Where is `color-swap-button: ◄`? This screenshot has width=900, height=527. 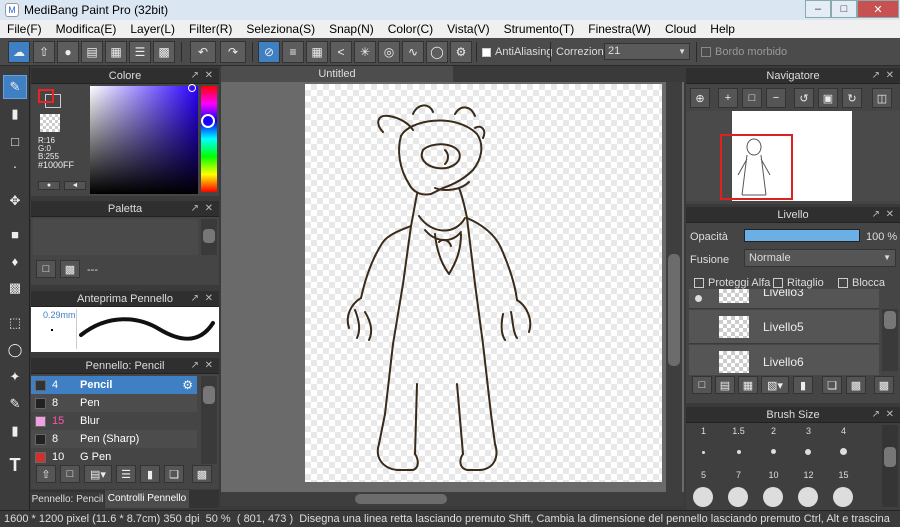
color-swap-button: ◄ is located at coordinates (75, 185).